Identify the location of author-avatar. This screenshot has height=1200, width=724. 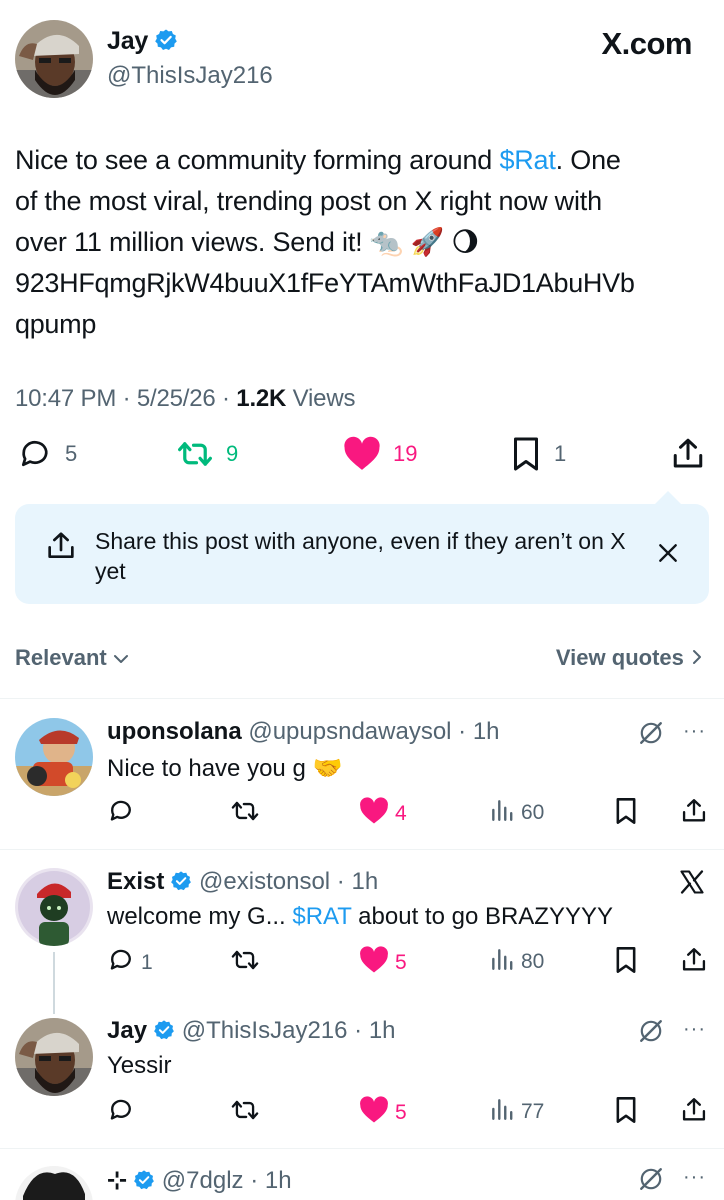
(54, 59).